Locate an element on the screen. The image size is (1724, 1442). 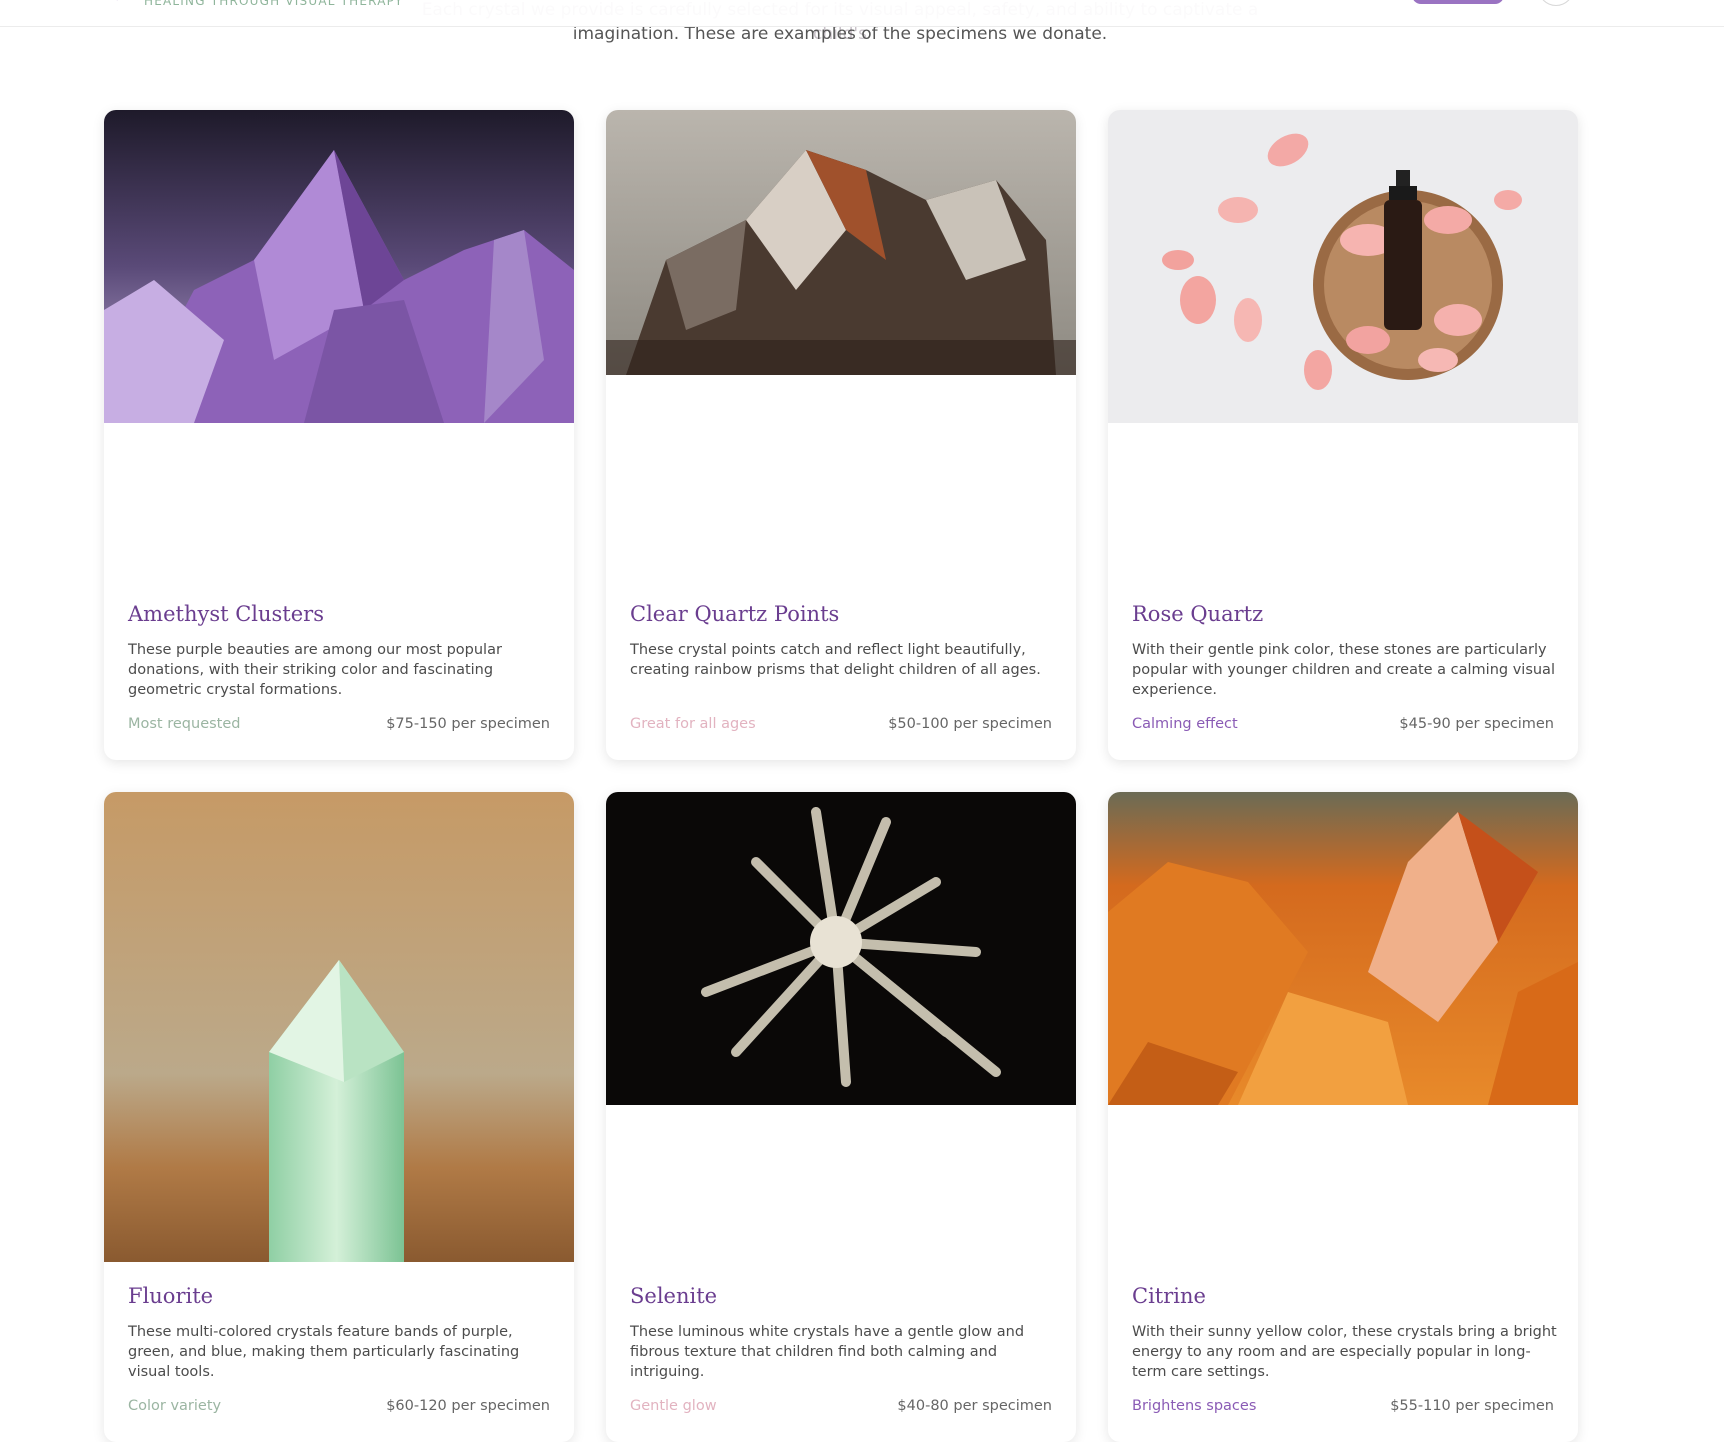
clear-quartz-image is located at coordinates (841, 242).